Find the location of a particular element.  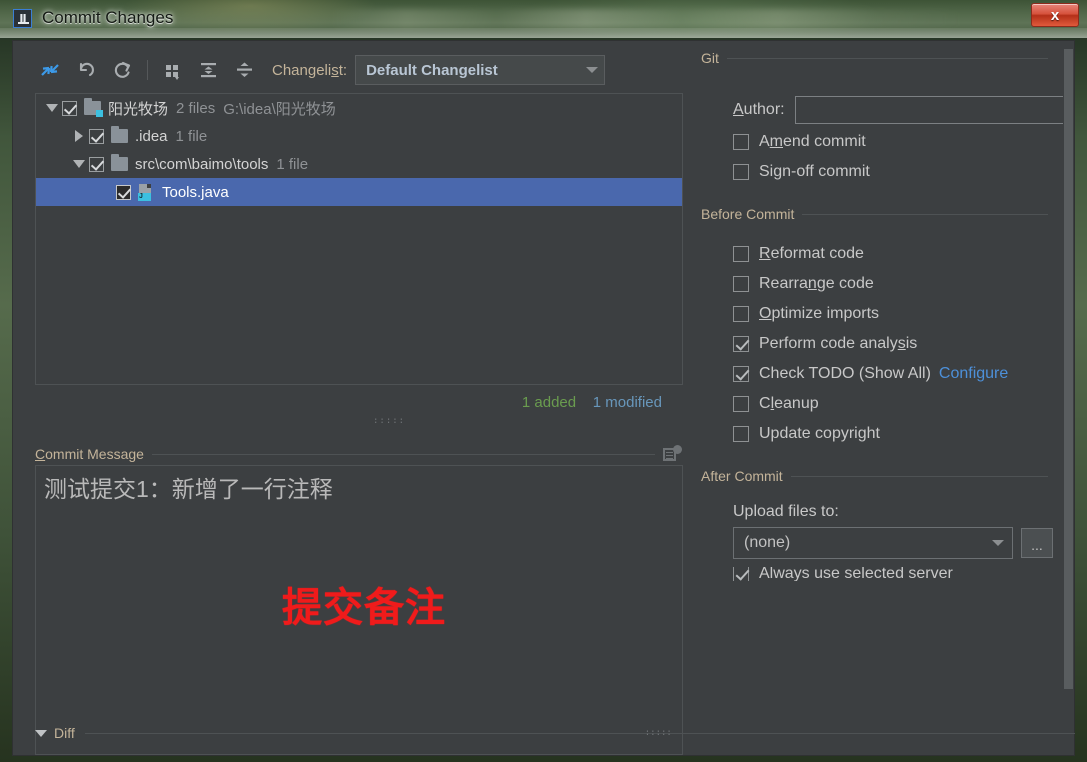

amend-commit-checkbox is located at coordinates (741, 142).